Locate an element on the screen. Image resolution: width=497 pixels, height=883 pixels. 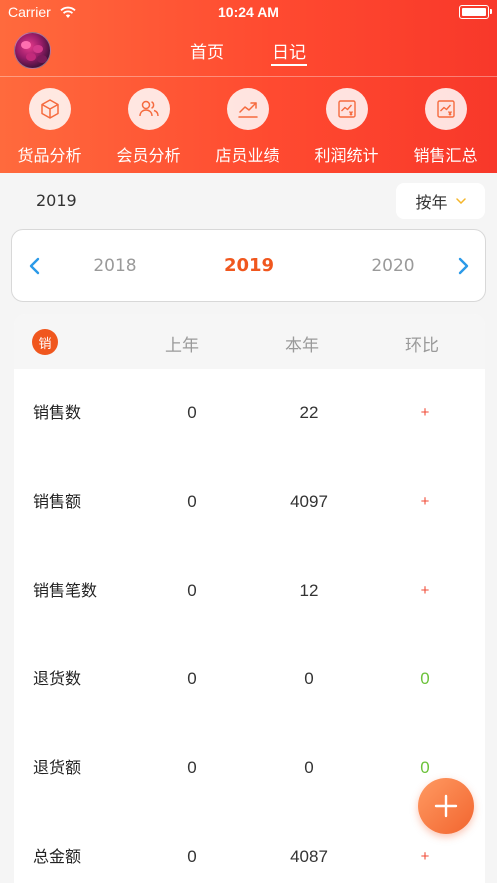
column-header-this-year: 本年 is located at coordinates (302, 346).